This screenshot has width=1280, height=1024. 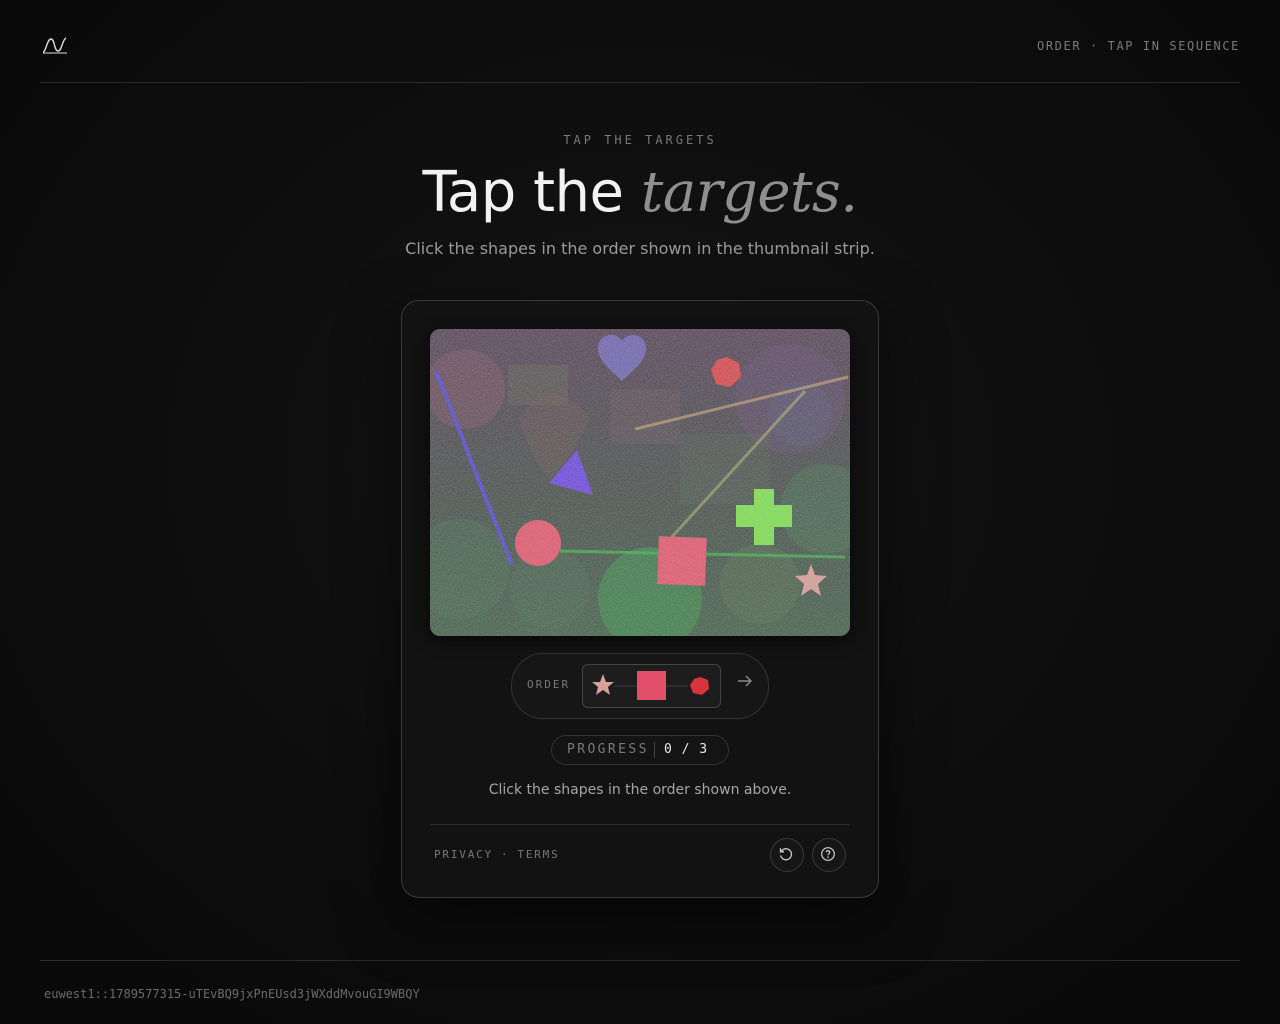 I want to click on progress-label: PROGRESS, so click(x=608, y=749).